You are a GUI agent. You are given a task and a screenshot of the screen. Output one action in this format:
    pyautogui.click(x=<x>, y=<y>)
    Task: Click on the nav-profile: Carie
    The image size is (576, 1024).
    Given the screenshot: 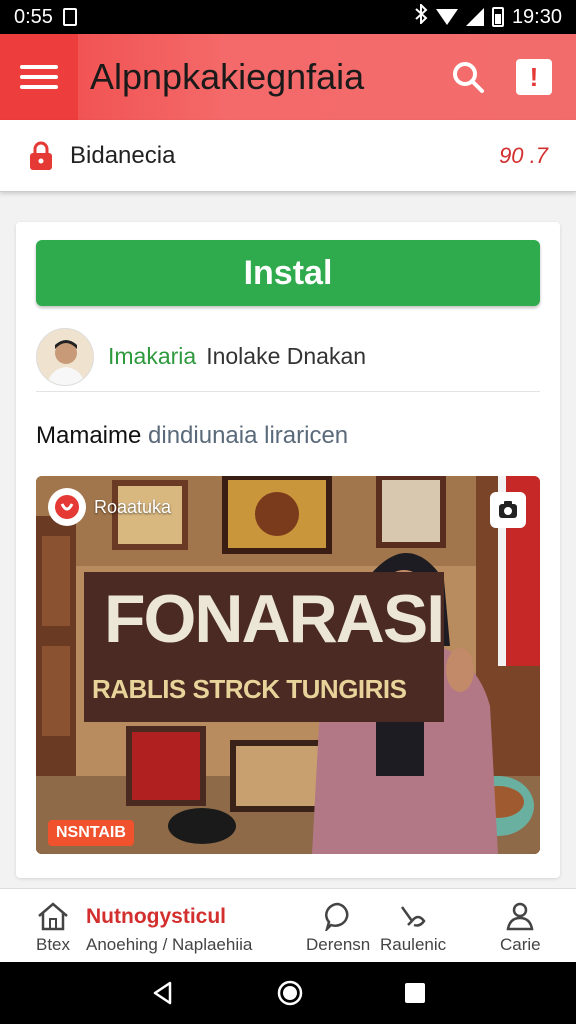 What is the action you would take?
    pyautogui.click(x=520, y=928)
    